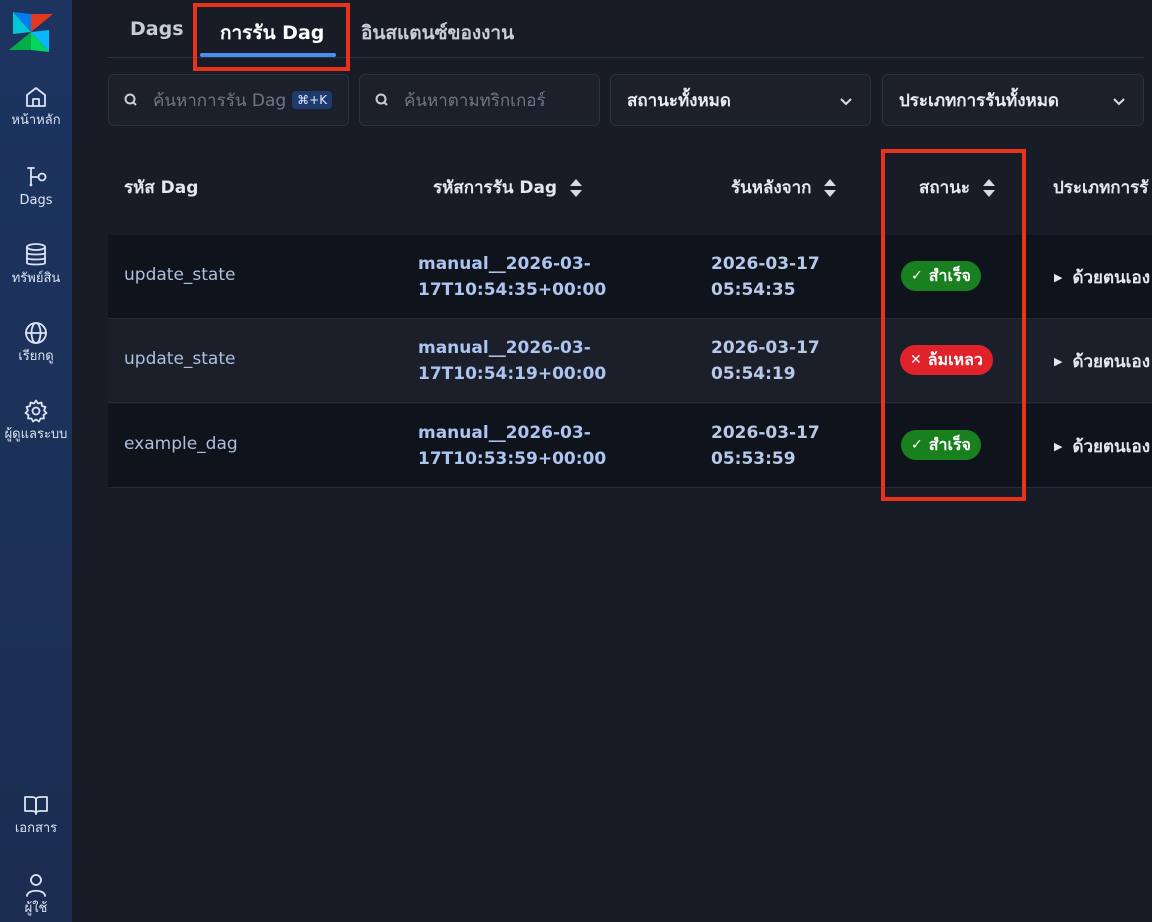 This screenshot has width=1152, height=922. I want to click on run-id-line: 17T10:54:19+00:00, so click(512, 374).